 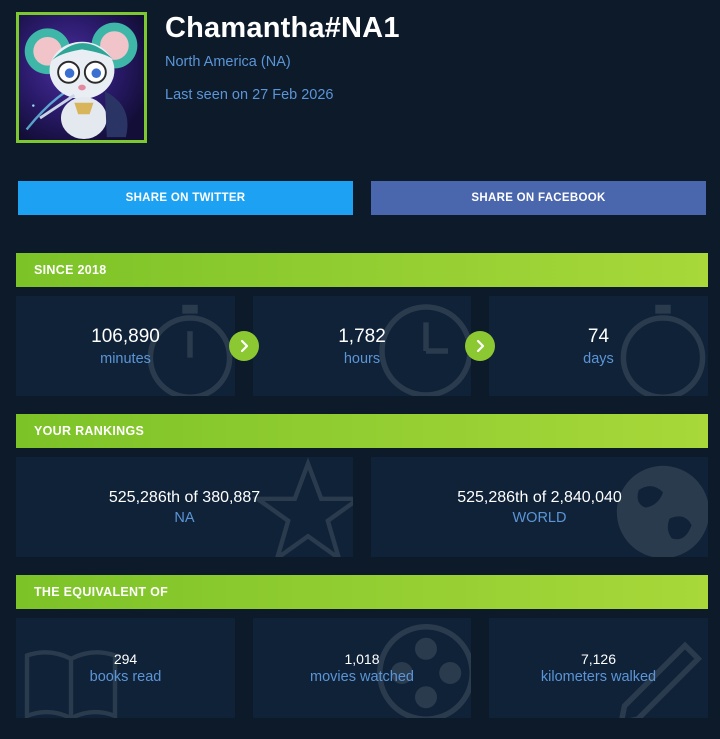 I want to click on mouse-champion-icon, so click(x=81, y=81).